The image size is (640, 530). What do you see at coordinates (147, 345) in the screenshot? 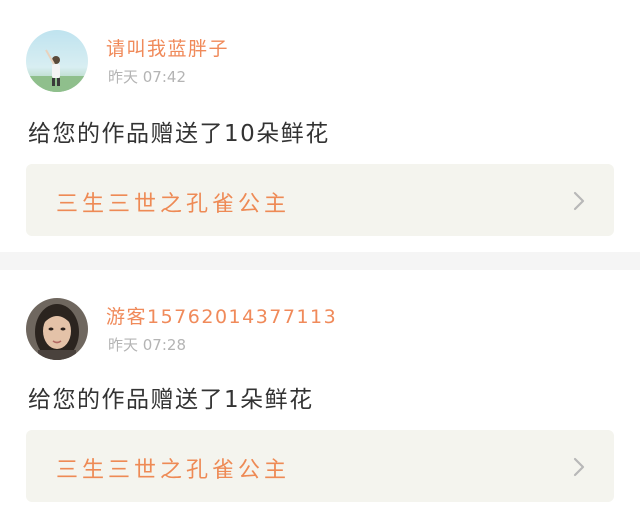
I see `timestamp: 昨天 07:28` at bounding box center [147, 345].